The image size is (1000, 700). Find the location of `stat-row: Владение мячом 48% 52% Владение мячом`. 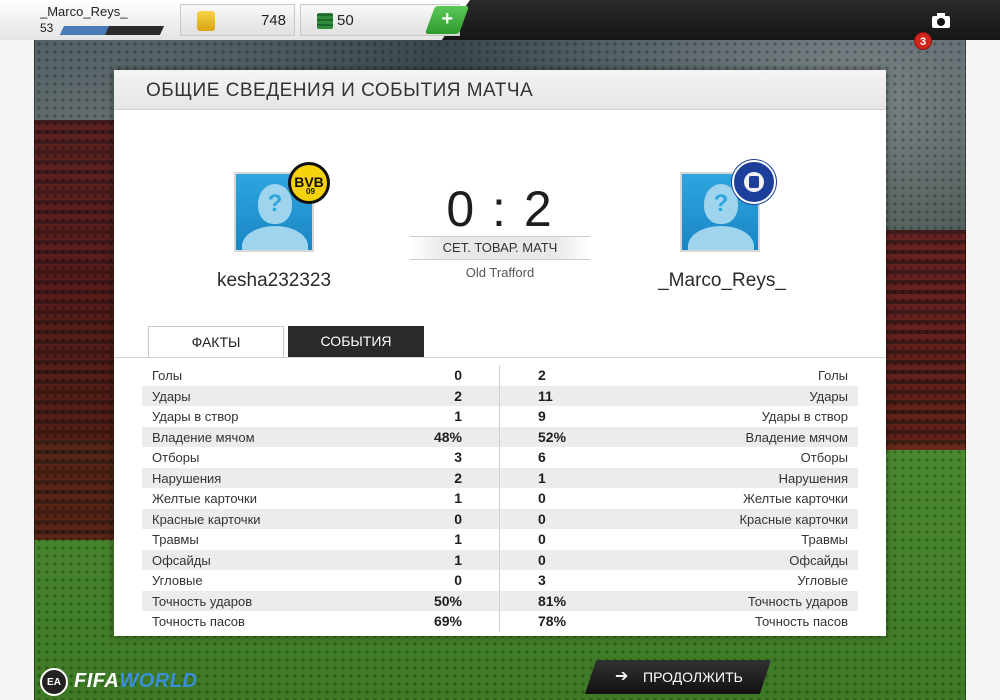

stat-row: Владение мячом 48% 52% Владение мячом is located at coordinates (500, 436).